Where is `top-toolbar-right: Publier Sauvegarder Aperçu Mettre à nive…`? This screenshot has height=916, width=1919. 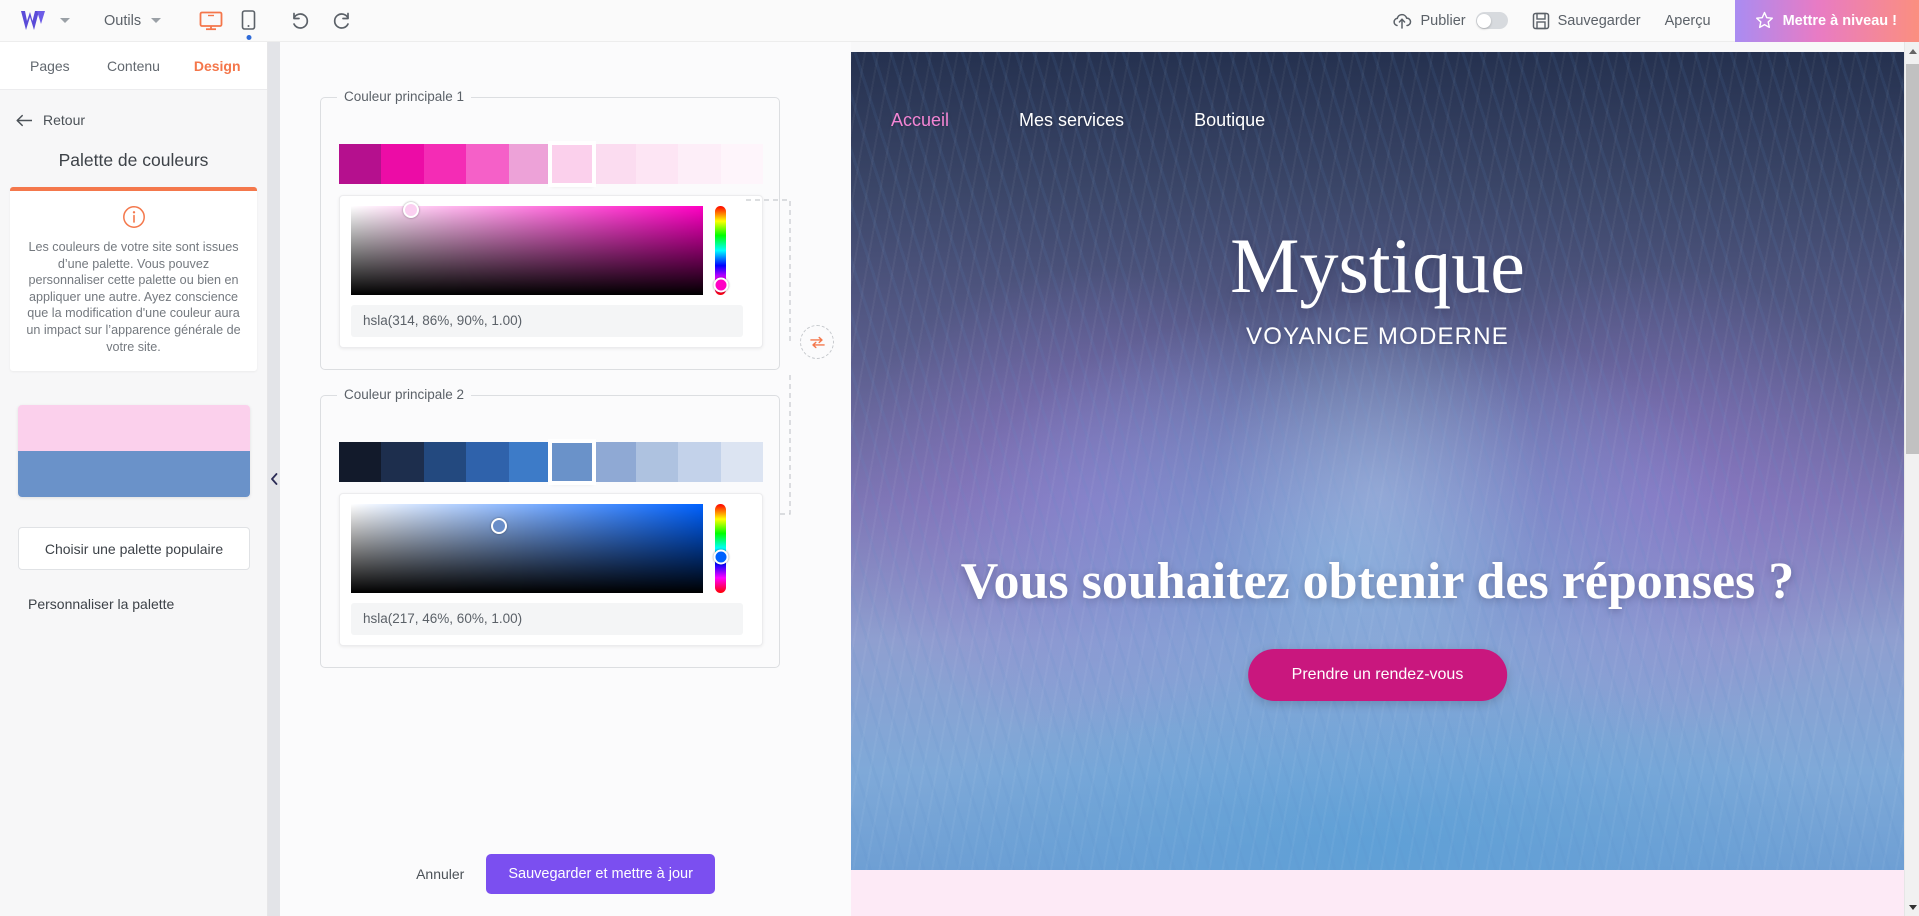 top-toolbar-right: Publier Sauvegarder Aperçu Mettre à nive… is located at coordinates (1649, 21).